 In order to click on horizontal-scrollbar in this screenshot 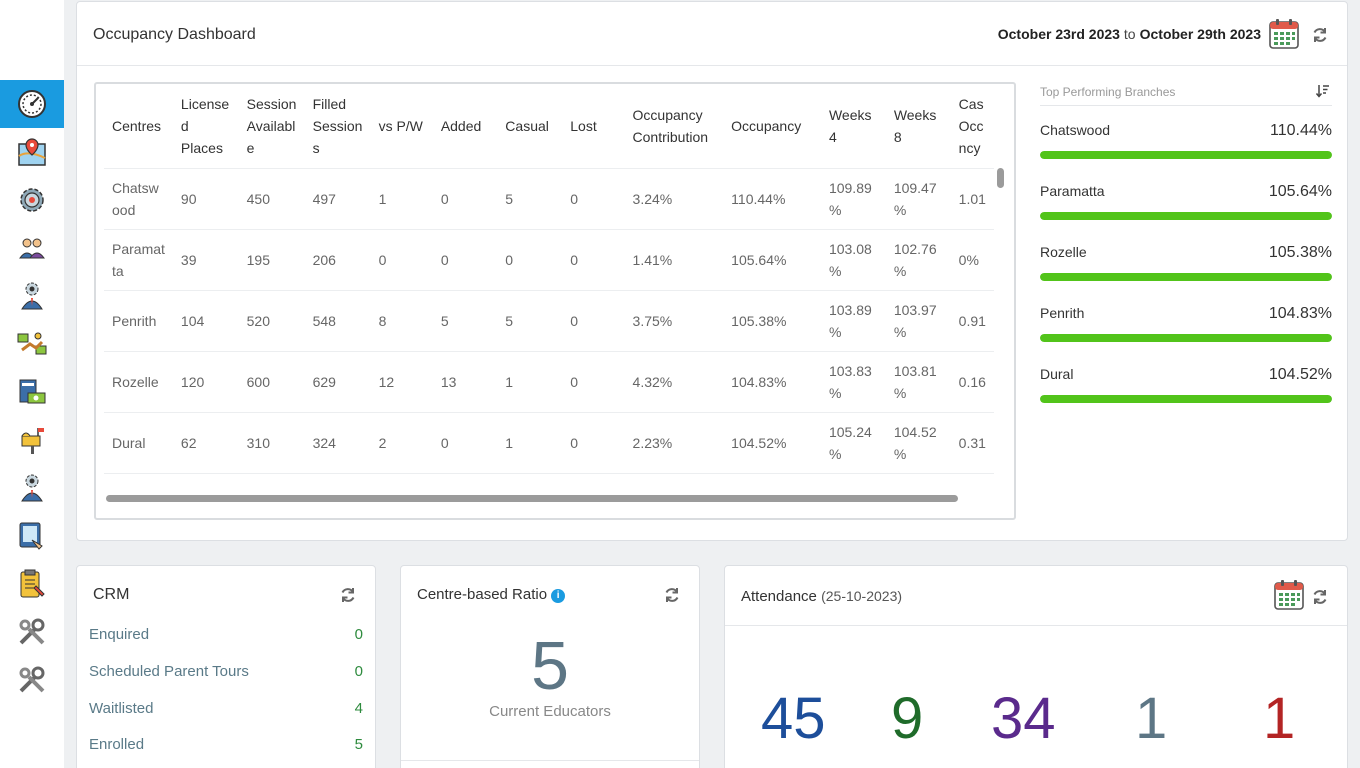, I will do `click(532, 498)`.